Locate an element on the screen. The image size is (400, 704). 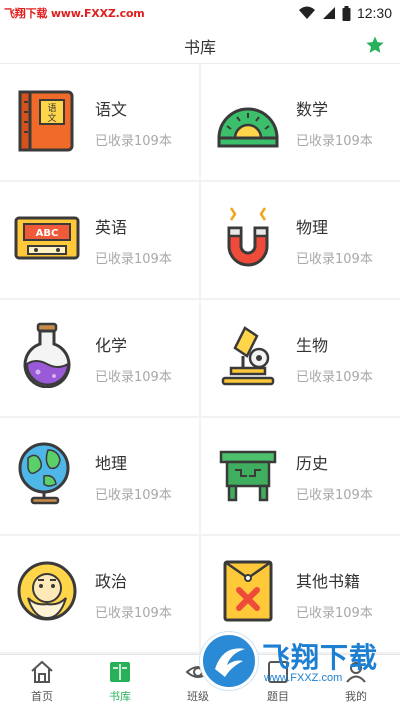
subject-card-chemistry: 化学 已收录109本 is located at coordinates (99, 358).